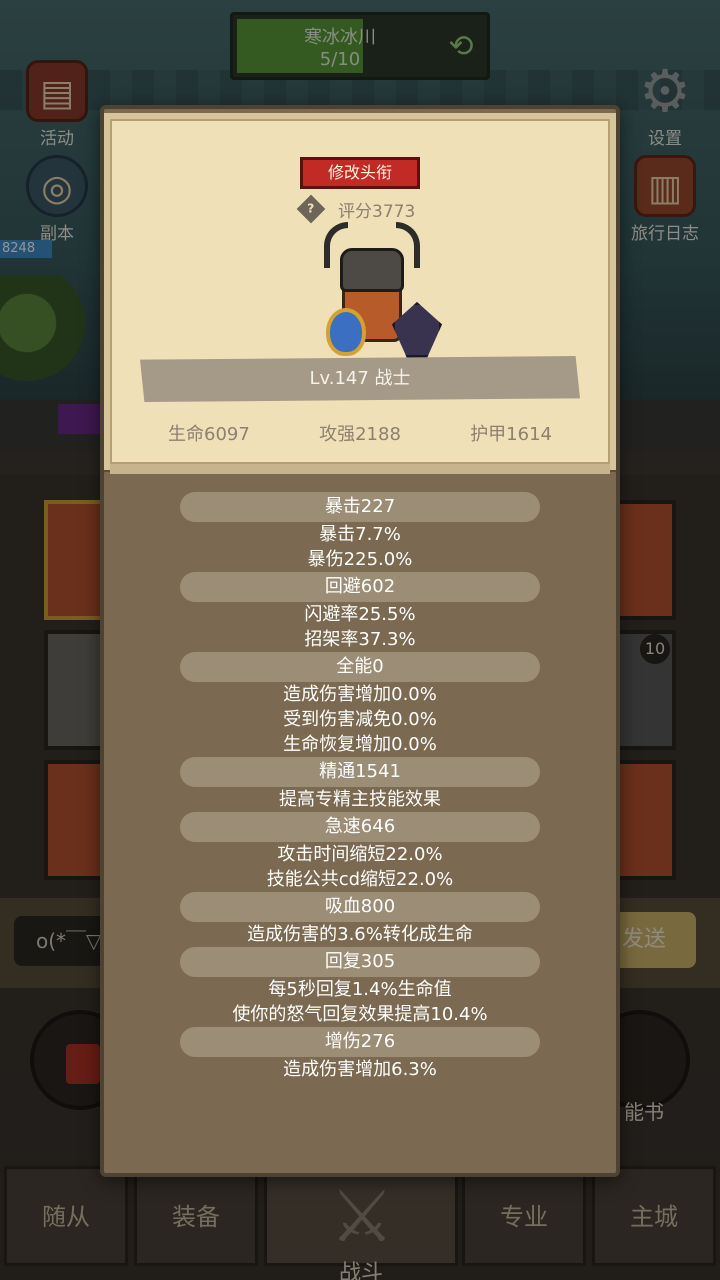 The image size is (720, 1280). Describe the element at coordinates (209, 434) in the screenshot. I see `stat-hp: 生命6097` at that location.